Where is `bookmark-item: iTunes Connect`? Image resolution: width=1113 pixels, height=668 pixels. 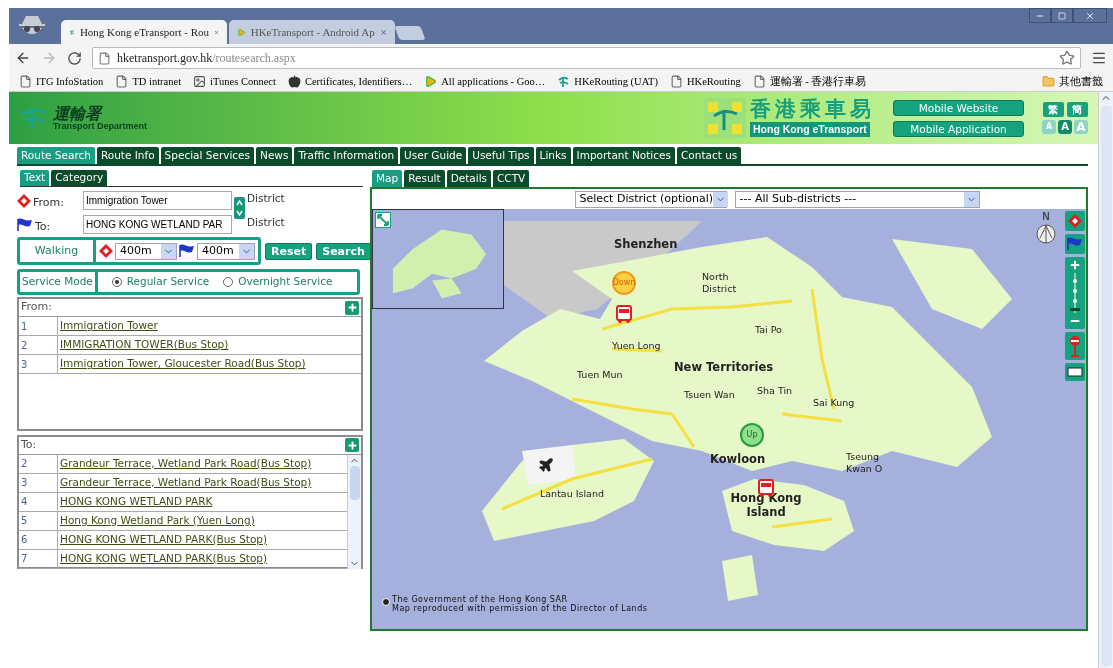 bookmark-item: iTunes Connect is located at coordinates (234, 81).